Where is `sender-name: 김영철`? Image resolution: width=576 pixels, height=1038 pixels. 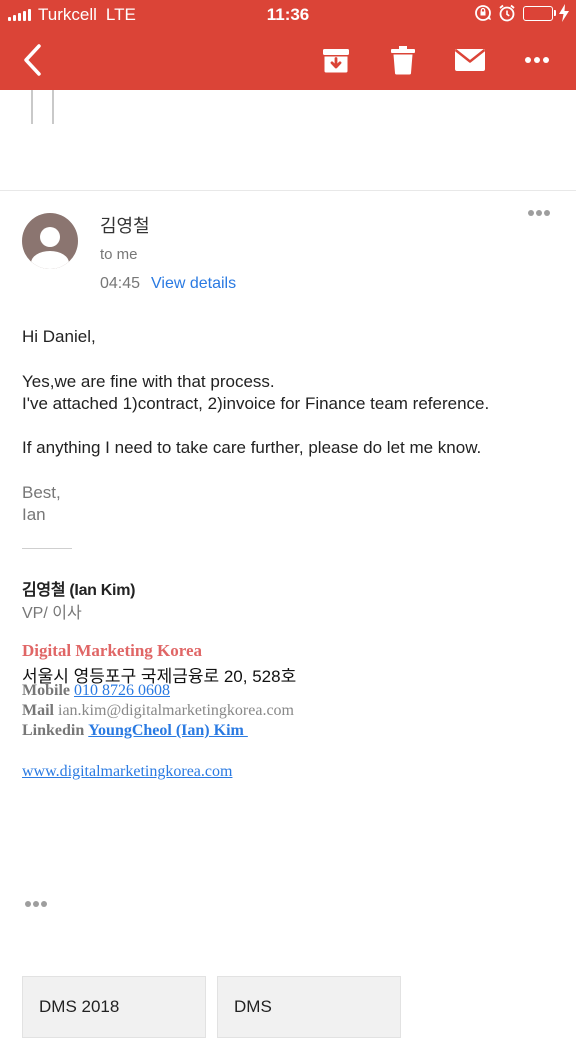
sender-name: 김영철 is located at coordinates (125, 225).